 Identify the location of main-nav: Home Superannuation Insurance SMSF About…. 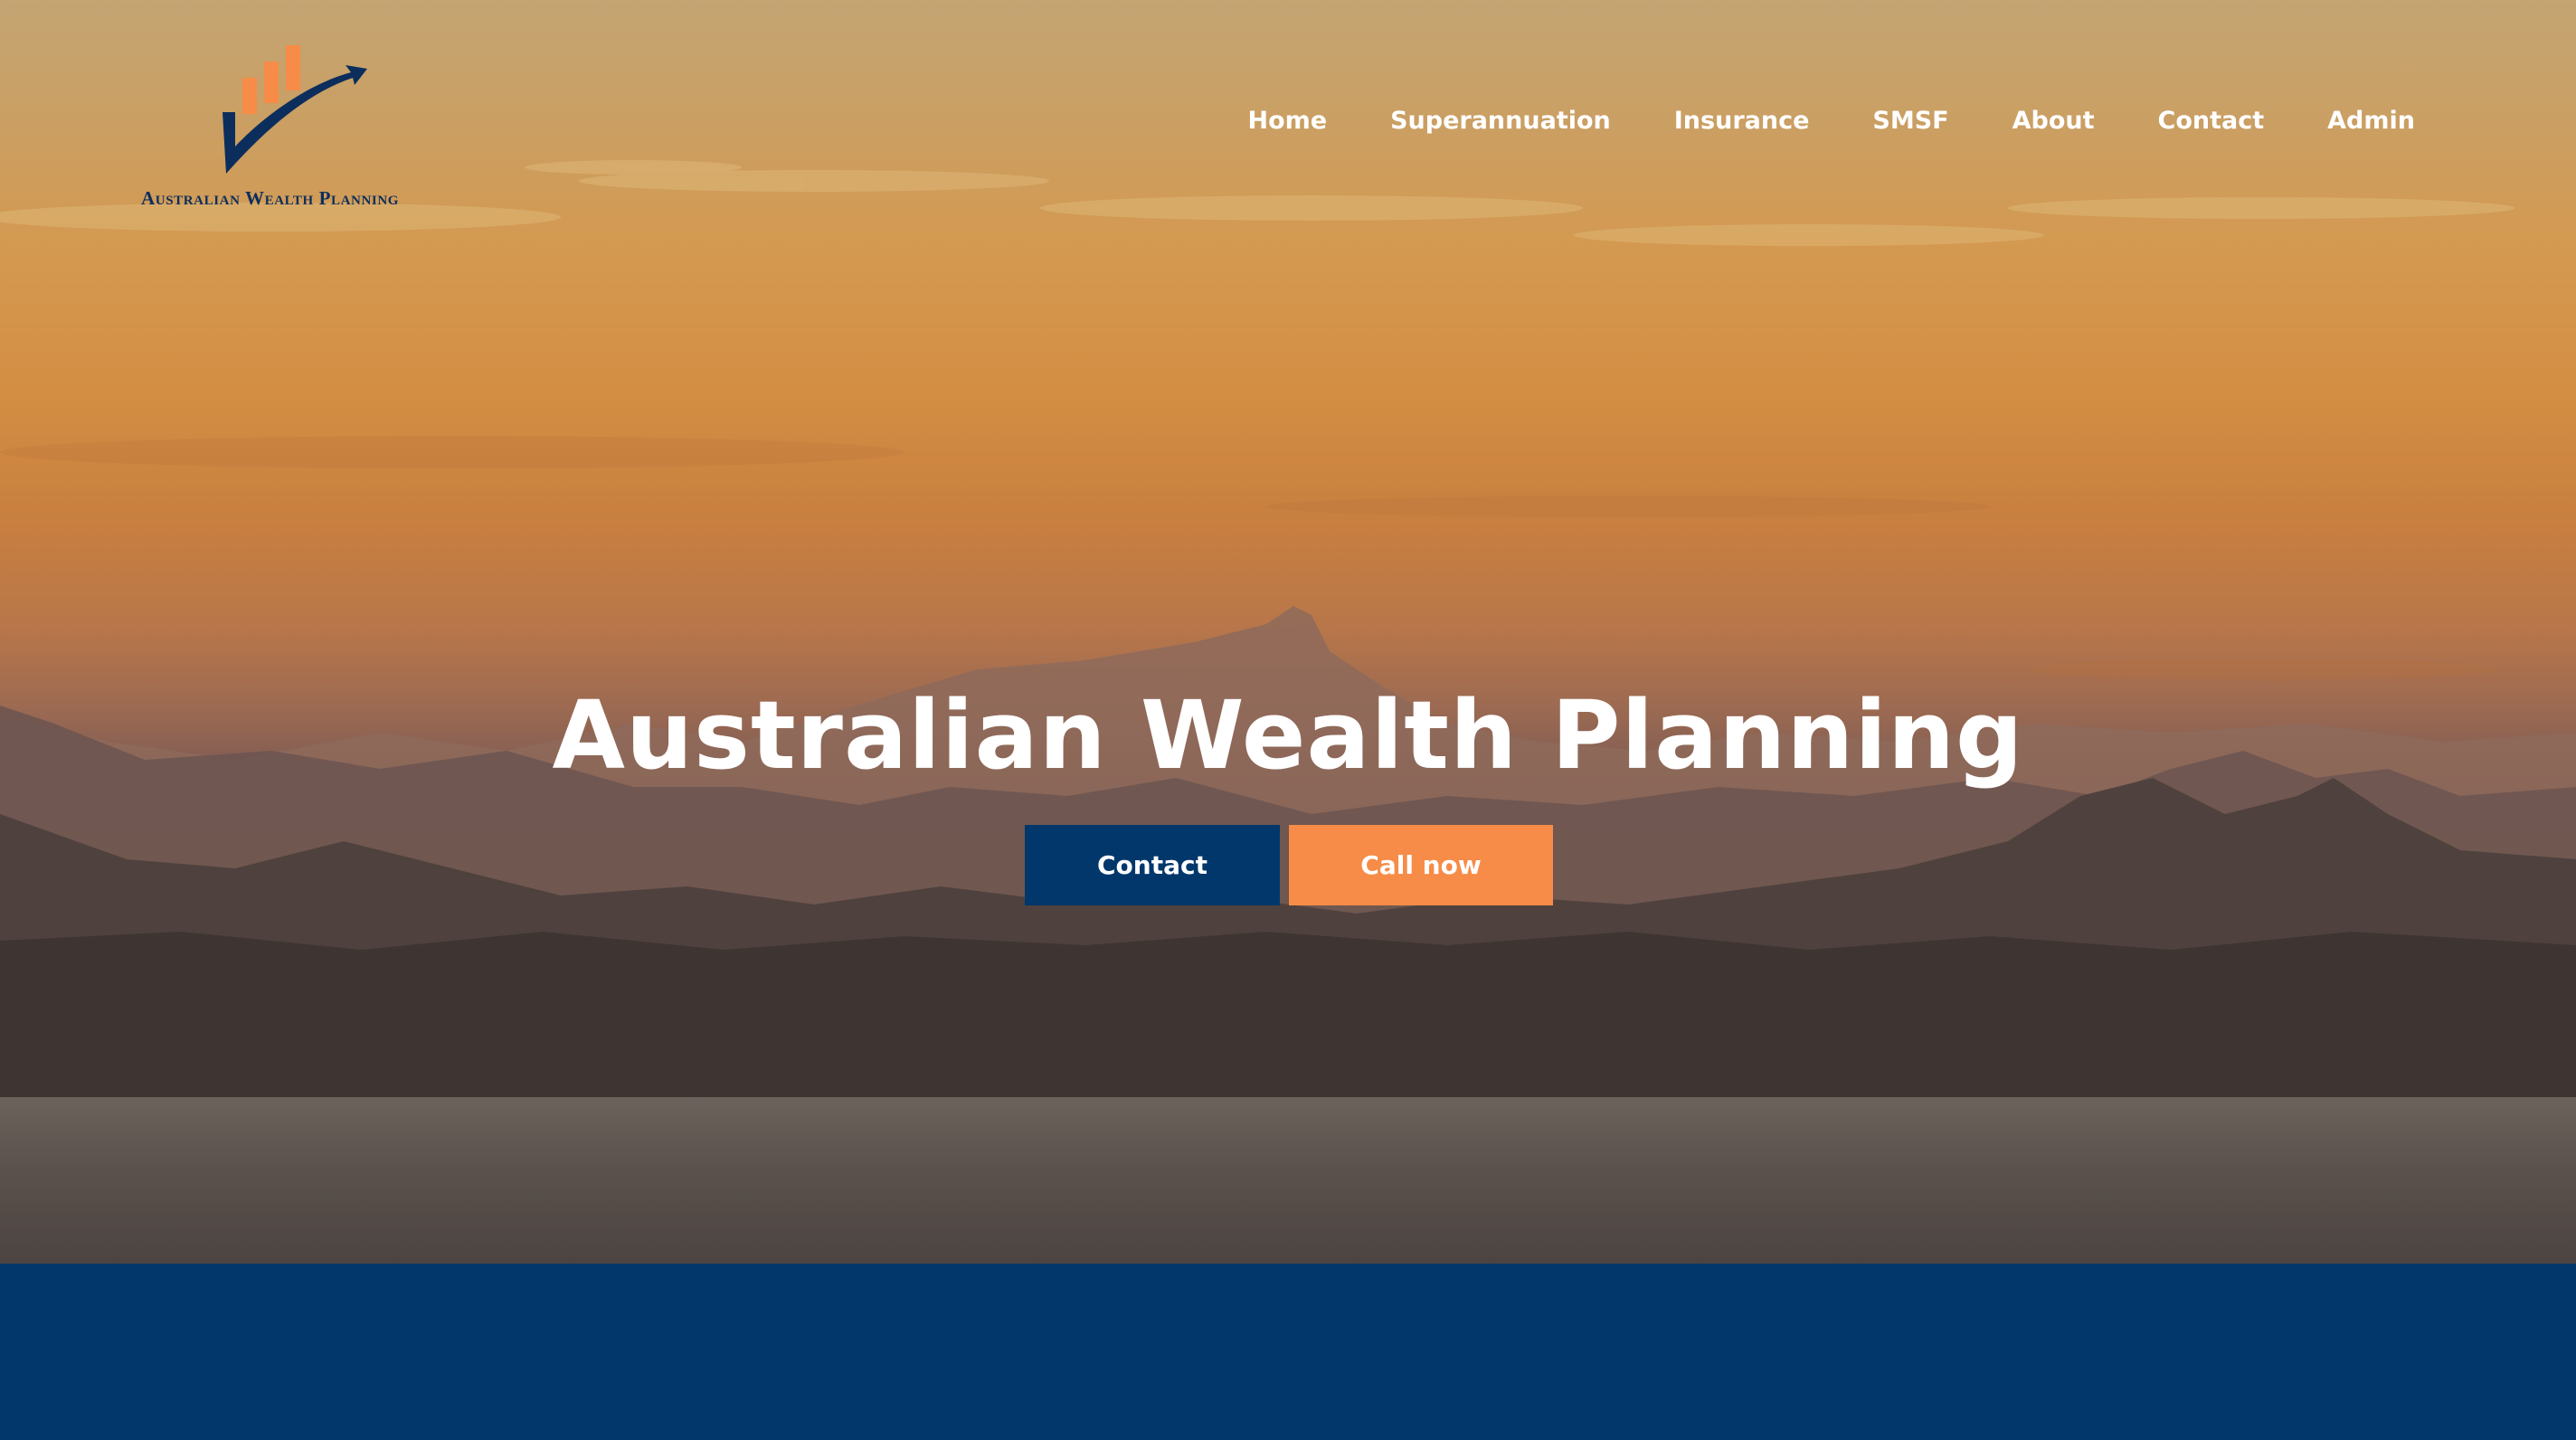
(1832, 121).